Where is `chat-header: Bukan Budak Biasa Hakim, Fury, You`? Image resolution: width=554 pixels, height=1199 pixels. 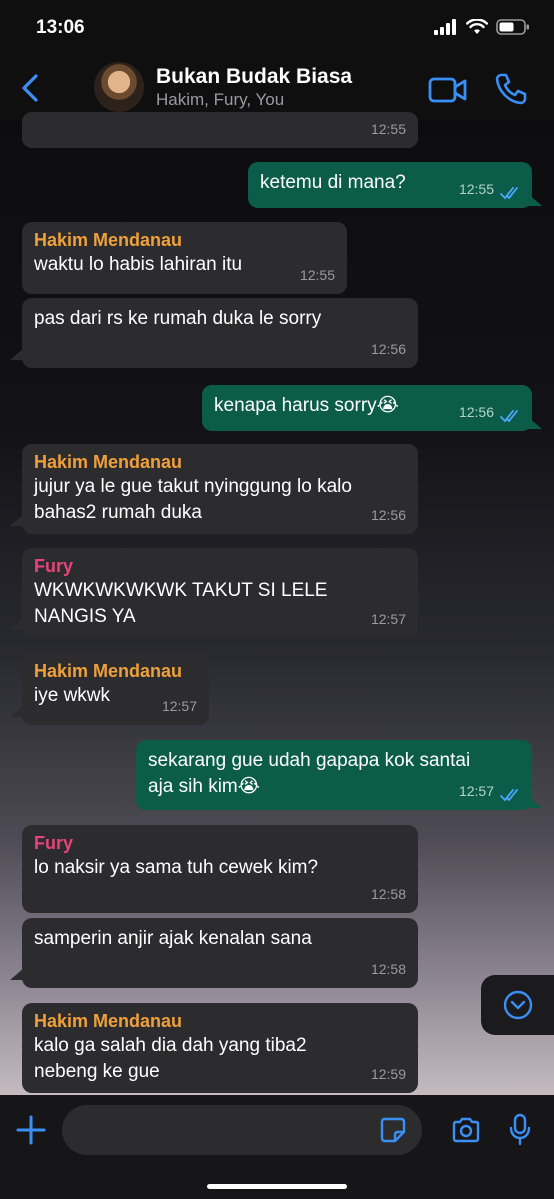 chat-header: Bukan Budak Biasa Hakim, Fury, You is located at coordinates (277, 88).